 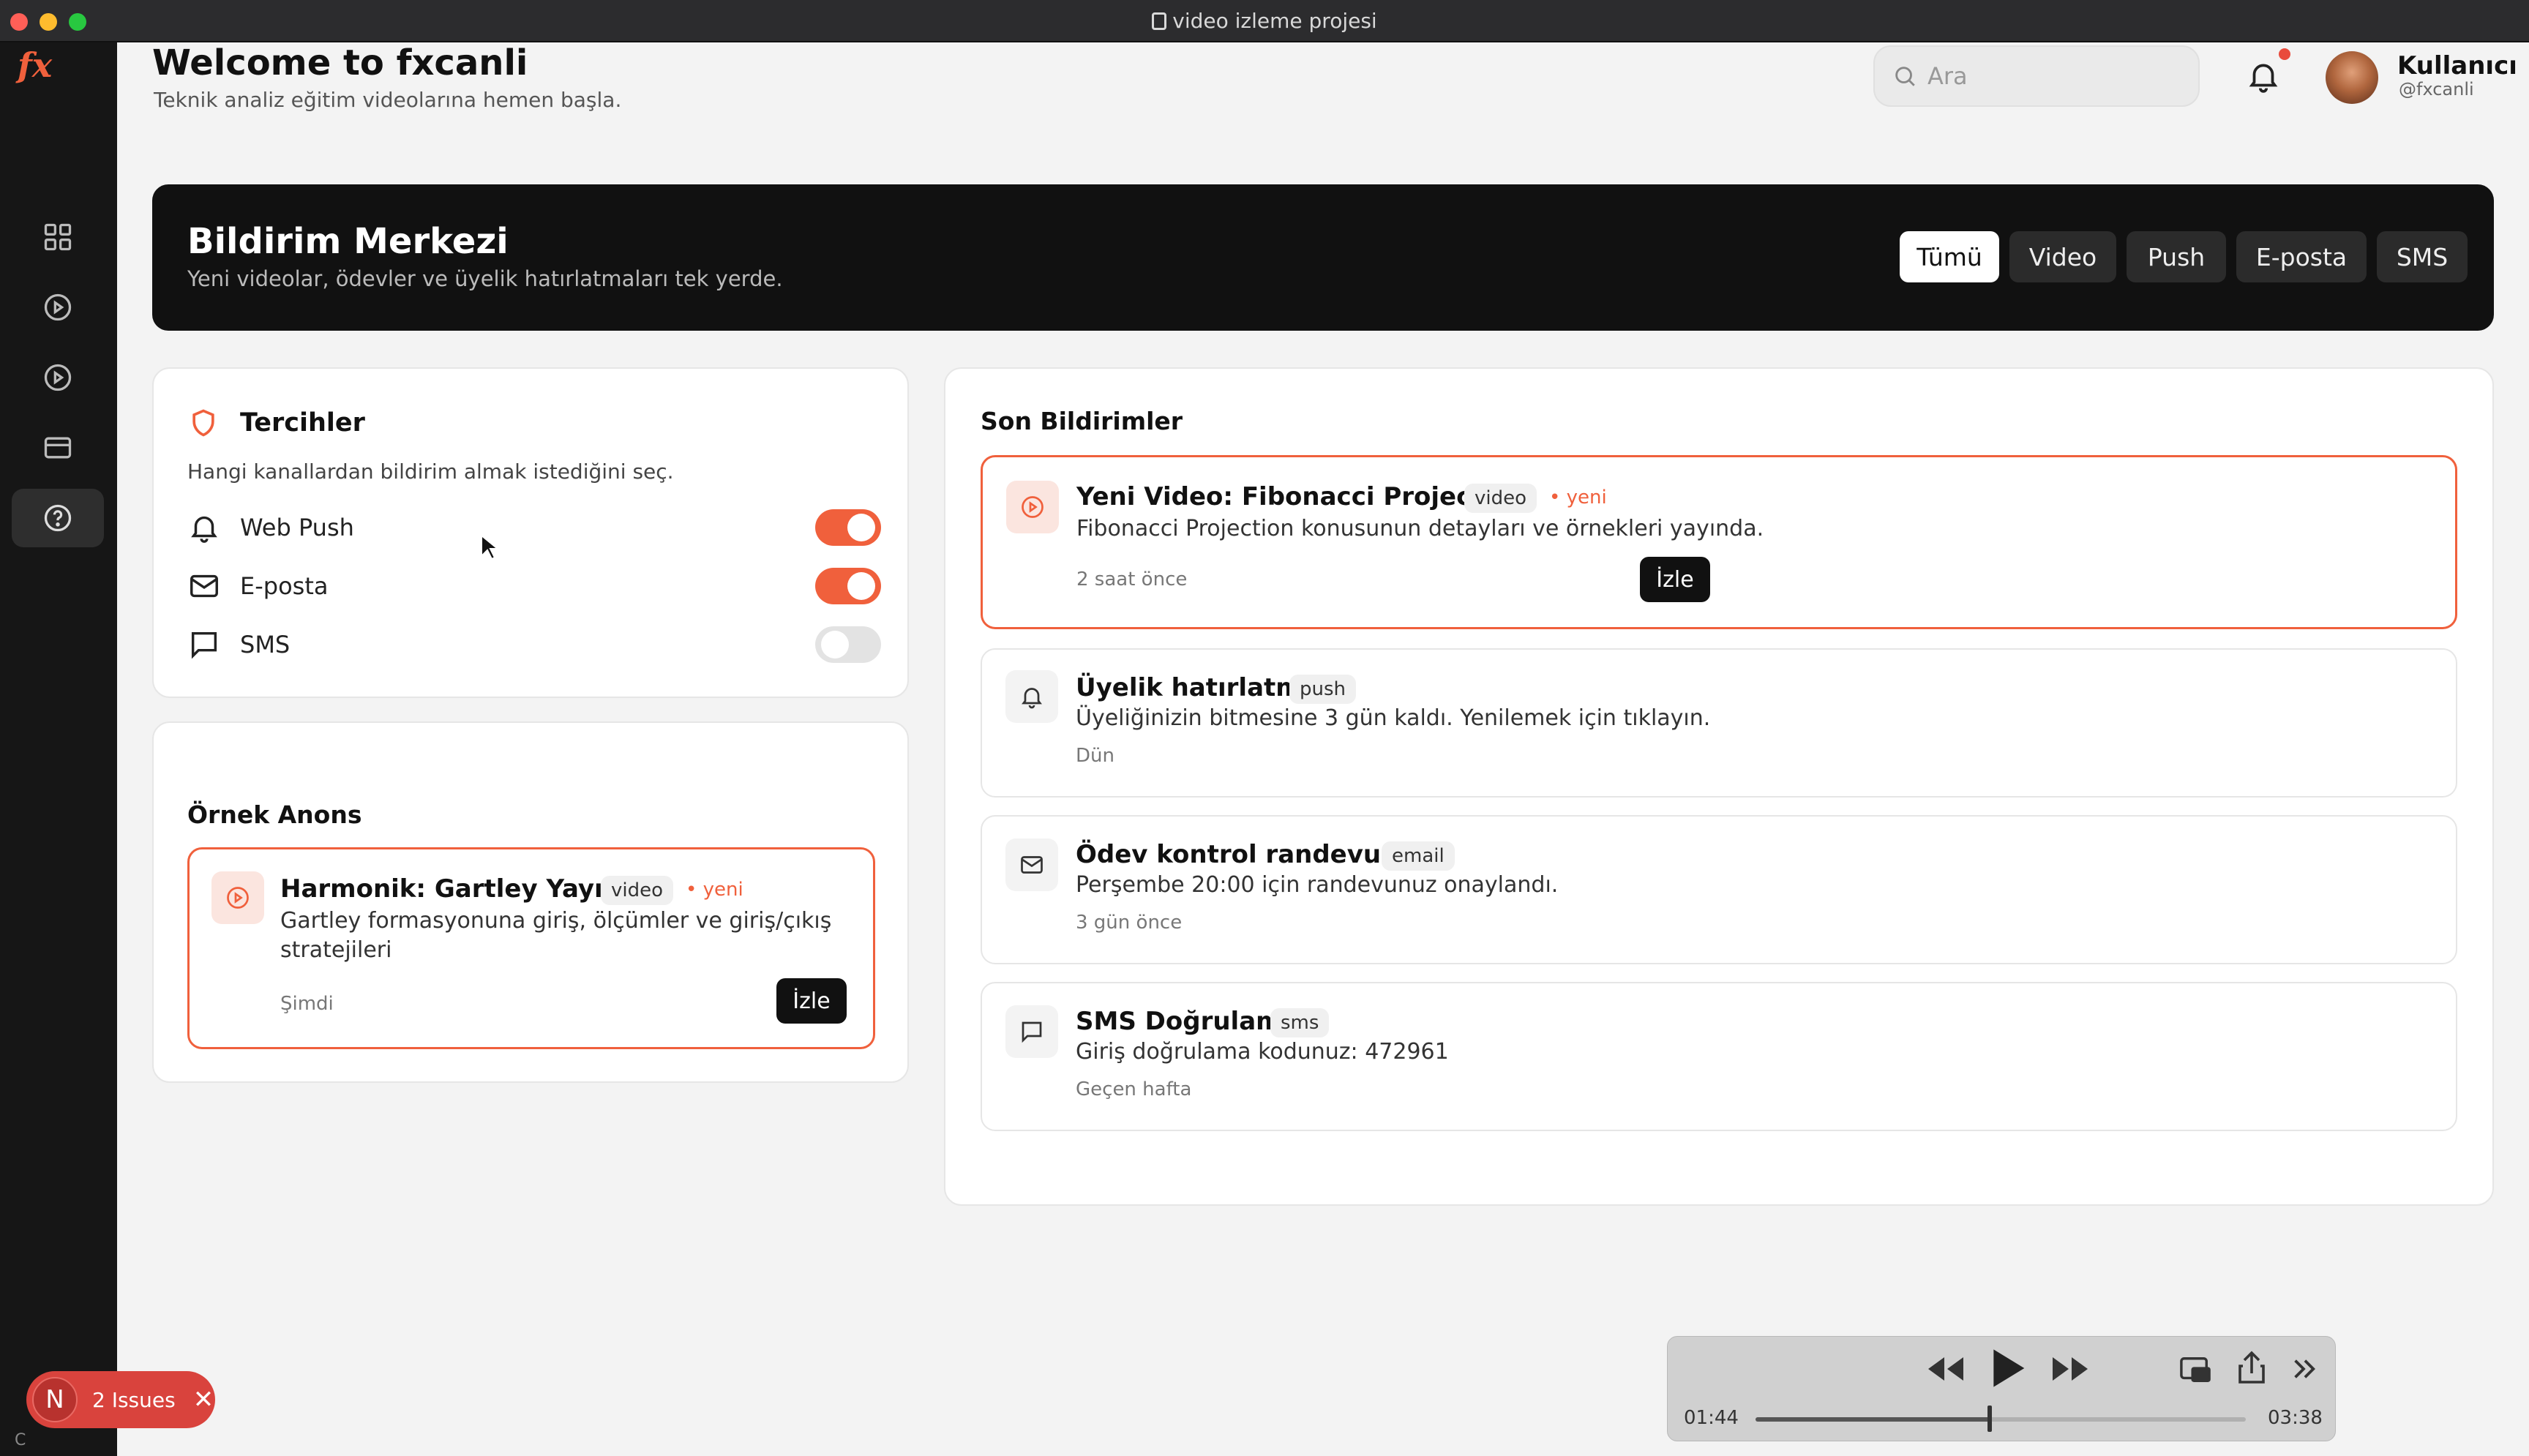 I want to click on web-push-toggle, so click(x=848, y=527).